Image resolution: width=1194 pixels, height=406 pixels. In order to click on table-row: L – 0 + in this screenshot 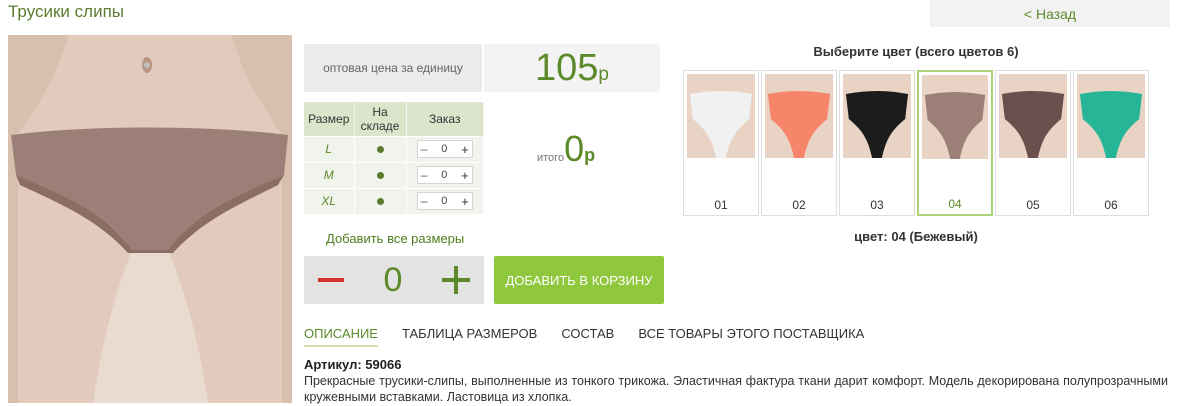, I will do `click(394, 148)`.